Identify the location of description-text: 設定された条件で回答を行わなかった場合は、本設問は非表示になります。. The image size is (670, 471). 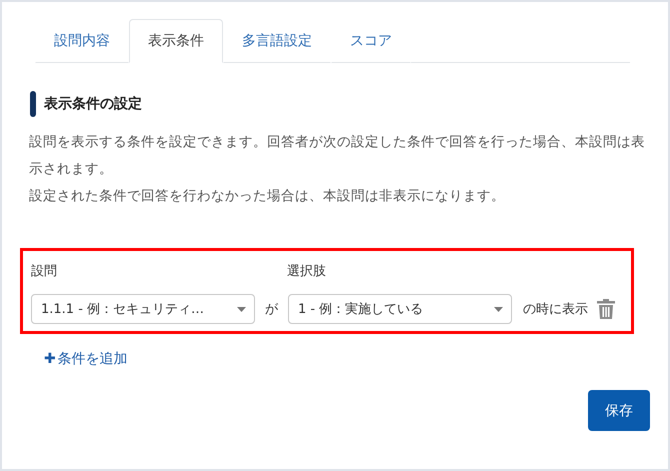
(267, 196).